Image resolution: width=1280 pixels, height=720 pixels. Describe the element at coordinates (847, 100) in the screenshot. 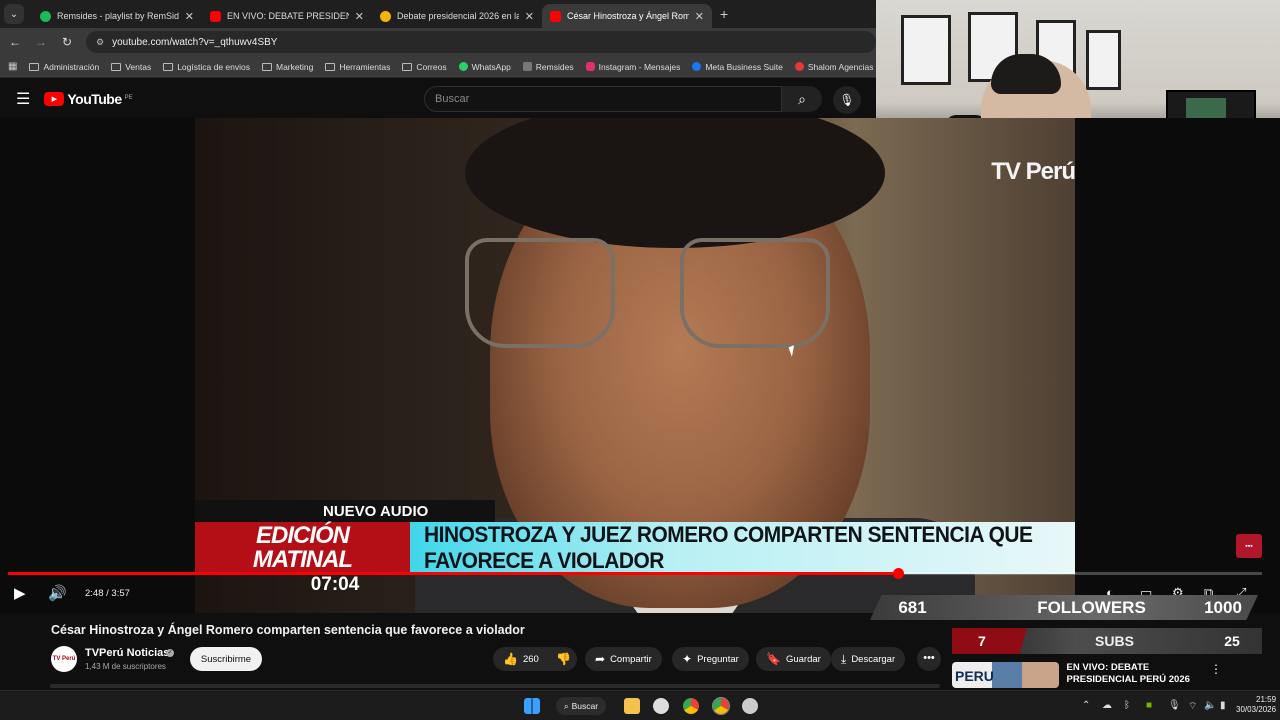

I see `microphone-icon: 🎙` at that location.